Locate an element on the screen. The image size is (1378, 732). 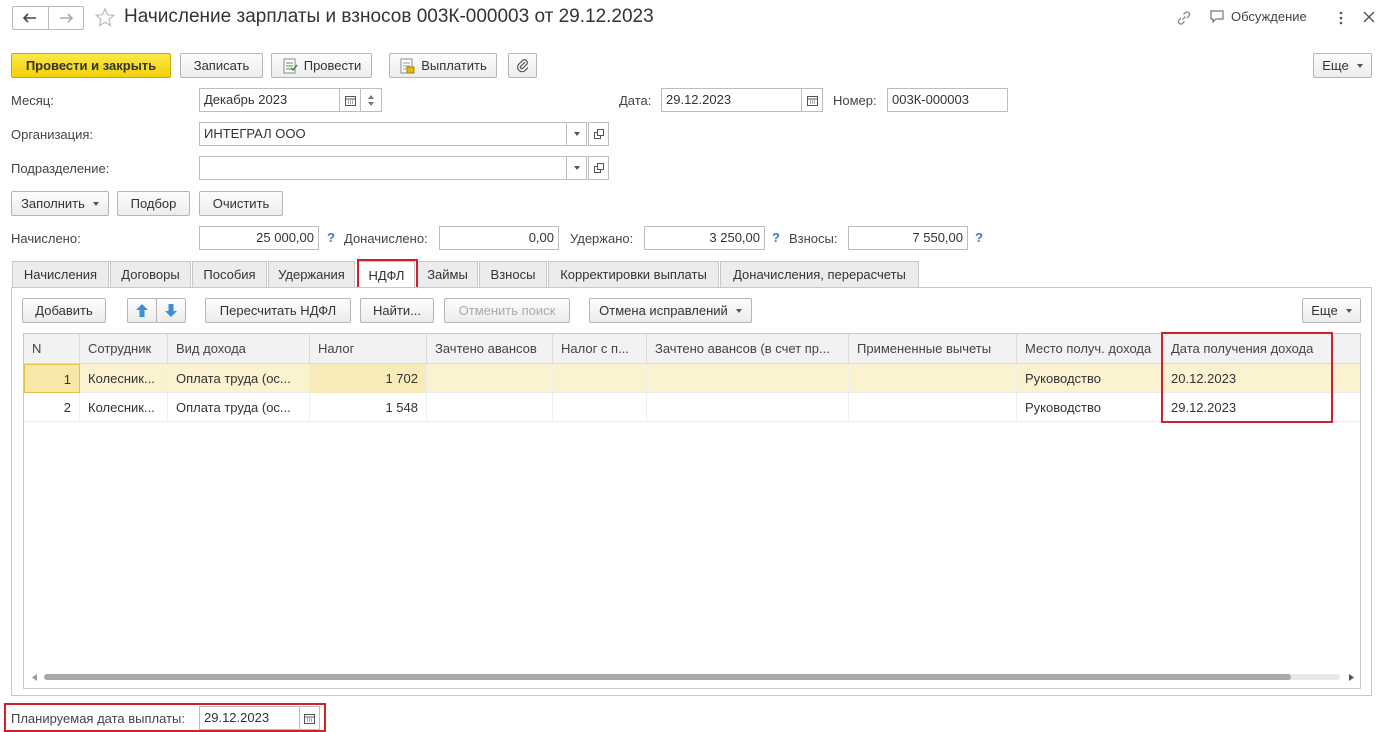
organization-dropdown-button is located at coordinates (576, 134).